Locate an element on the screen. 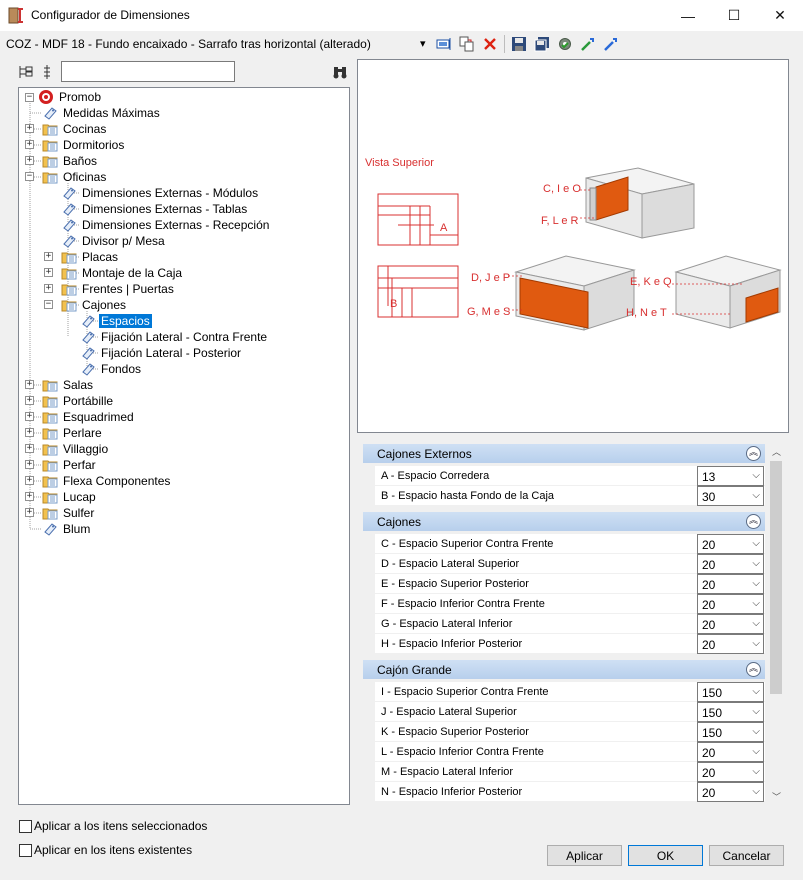 This screenshot has height=880, width=803. chevron-down-icon: ▾ is located at coordinates (423, 43).